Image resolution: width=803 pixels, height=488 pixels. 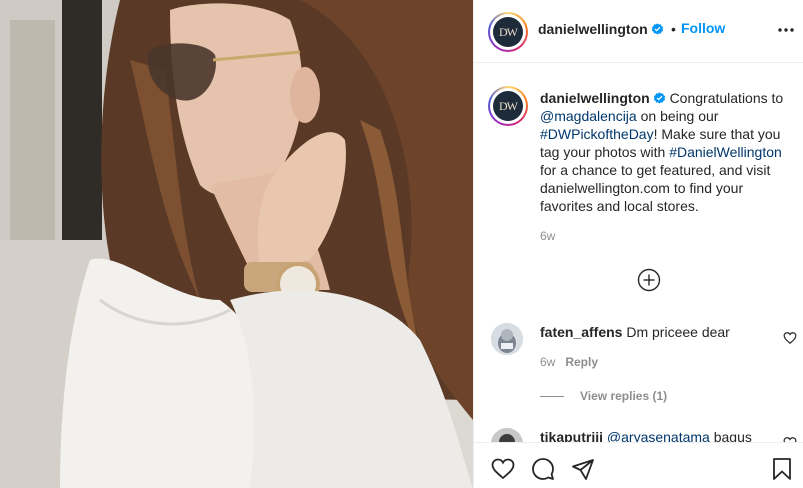 What do you see at coordinates (726, 98) in the screenshot?
I see `caption-text-1: Congratulations to` at bounding box center [726, 98].